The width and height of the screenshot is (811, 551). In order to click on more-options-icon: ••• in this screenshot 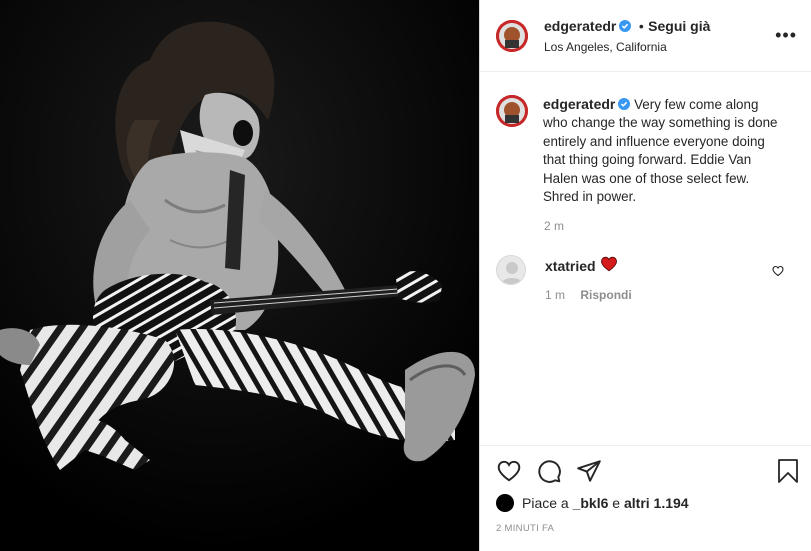, I will do `click(786, 35)`.